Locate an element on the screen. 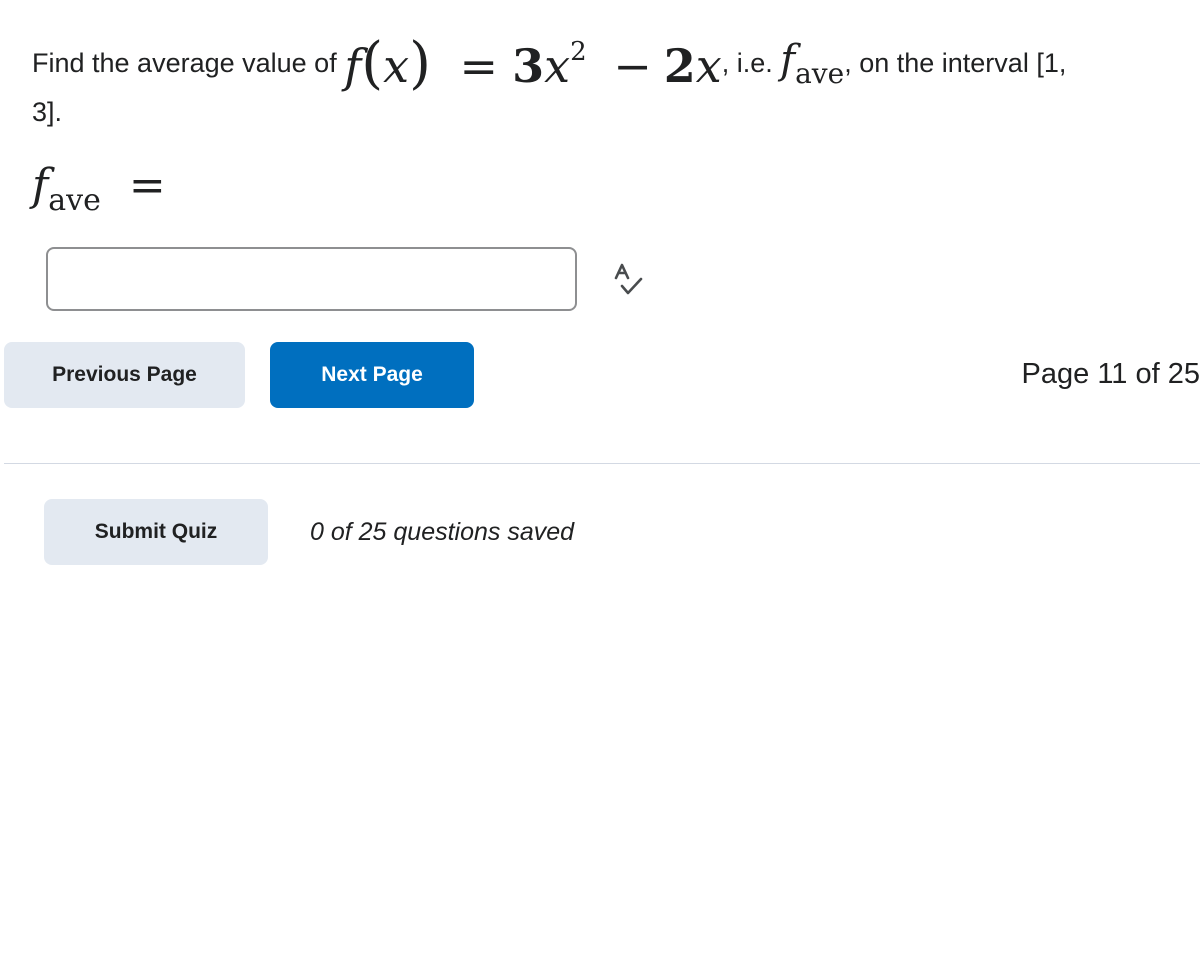 Image resolution: width=1200 pixels, height=977 pixels. answer-label: fave = is located at coordinates (99, 189).